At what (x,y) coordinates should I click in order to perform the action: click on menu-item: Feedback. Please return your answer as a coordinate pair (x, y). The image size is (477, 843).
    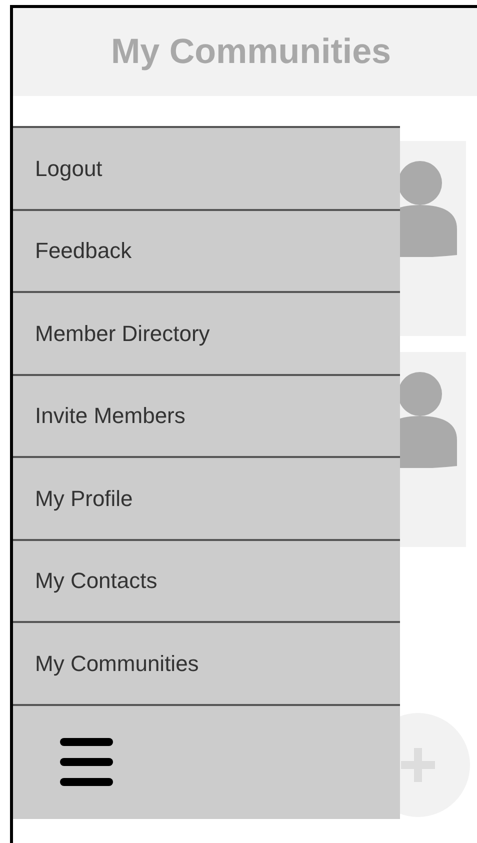
    Looking at the image, I should click on (206, 249).